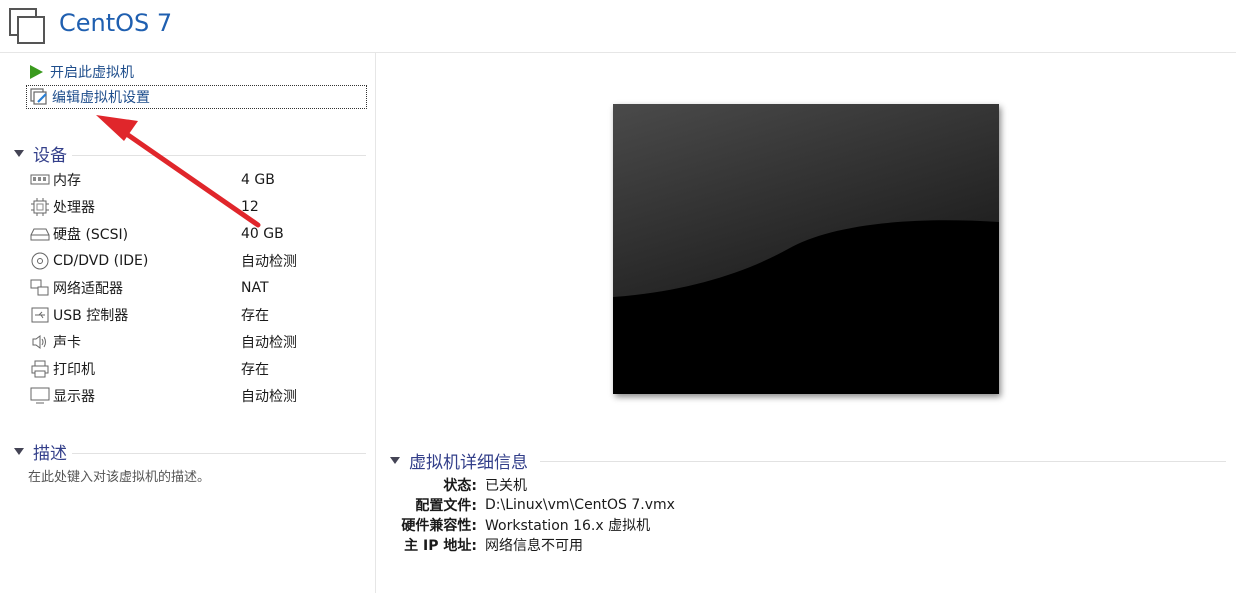 The width and height of the screenshot is (1236, 593). What do you see at coordinates (40, 396) in the screenshot?
I see `monitor-icon` at bounding box center [40, 396].